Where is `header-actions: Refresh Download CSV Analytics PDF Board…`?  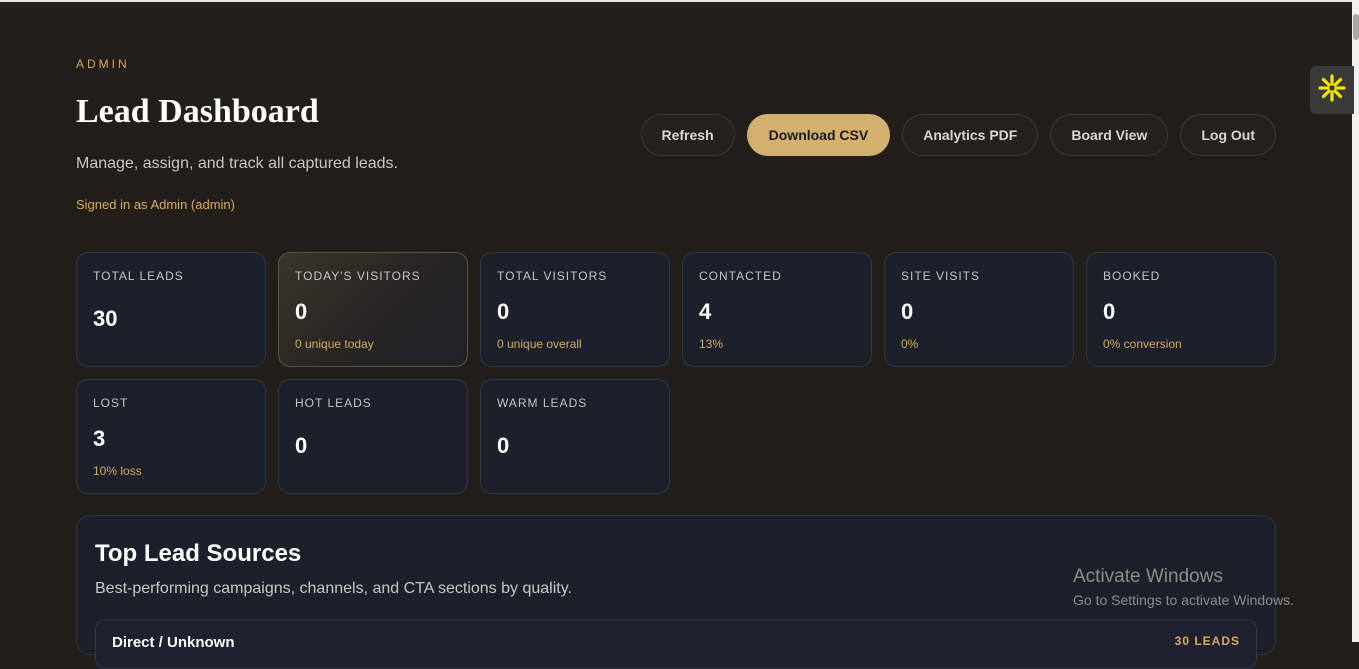 header-actions: Refresh Download CSV Analytics PDF Board… is located at coordinates (958, 135).